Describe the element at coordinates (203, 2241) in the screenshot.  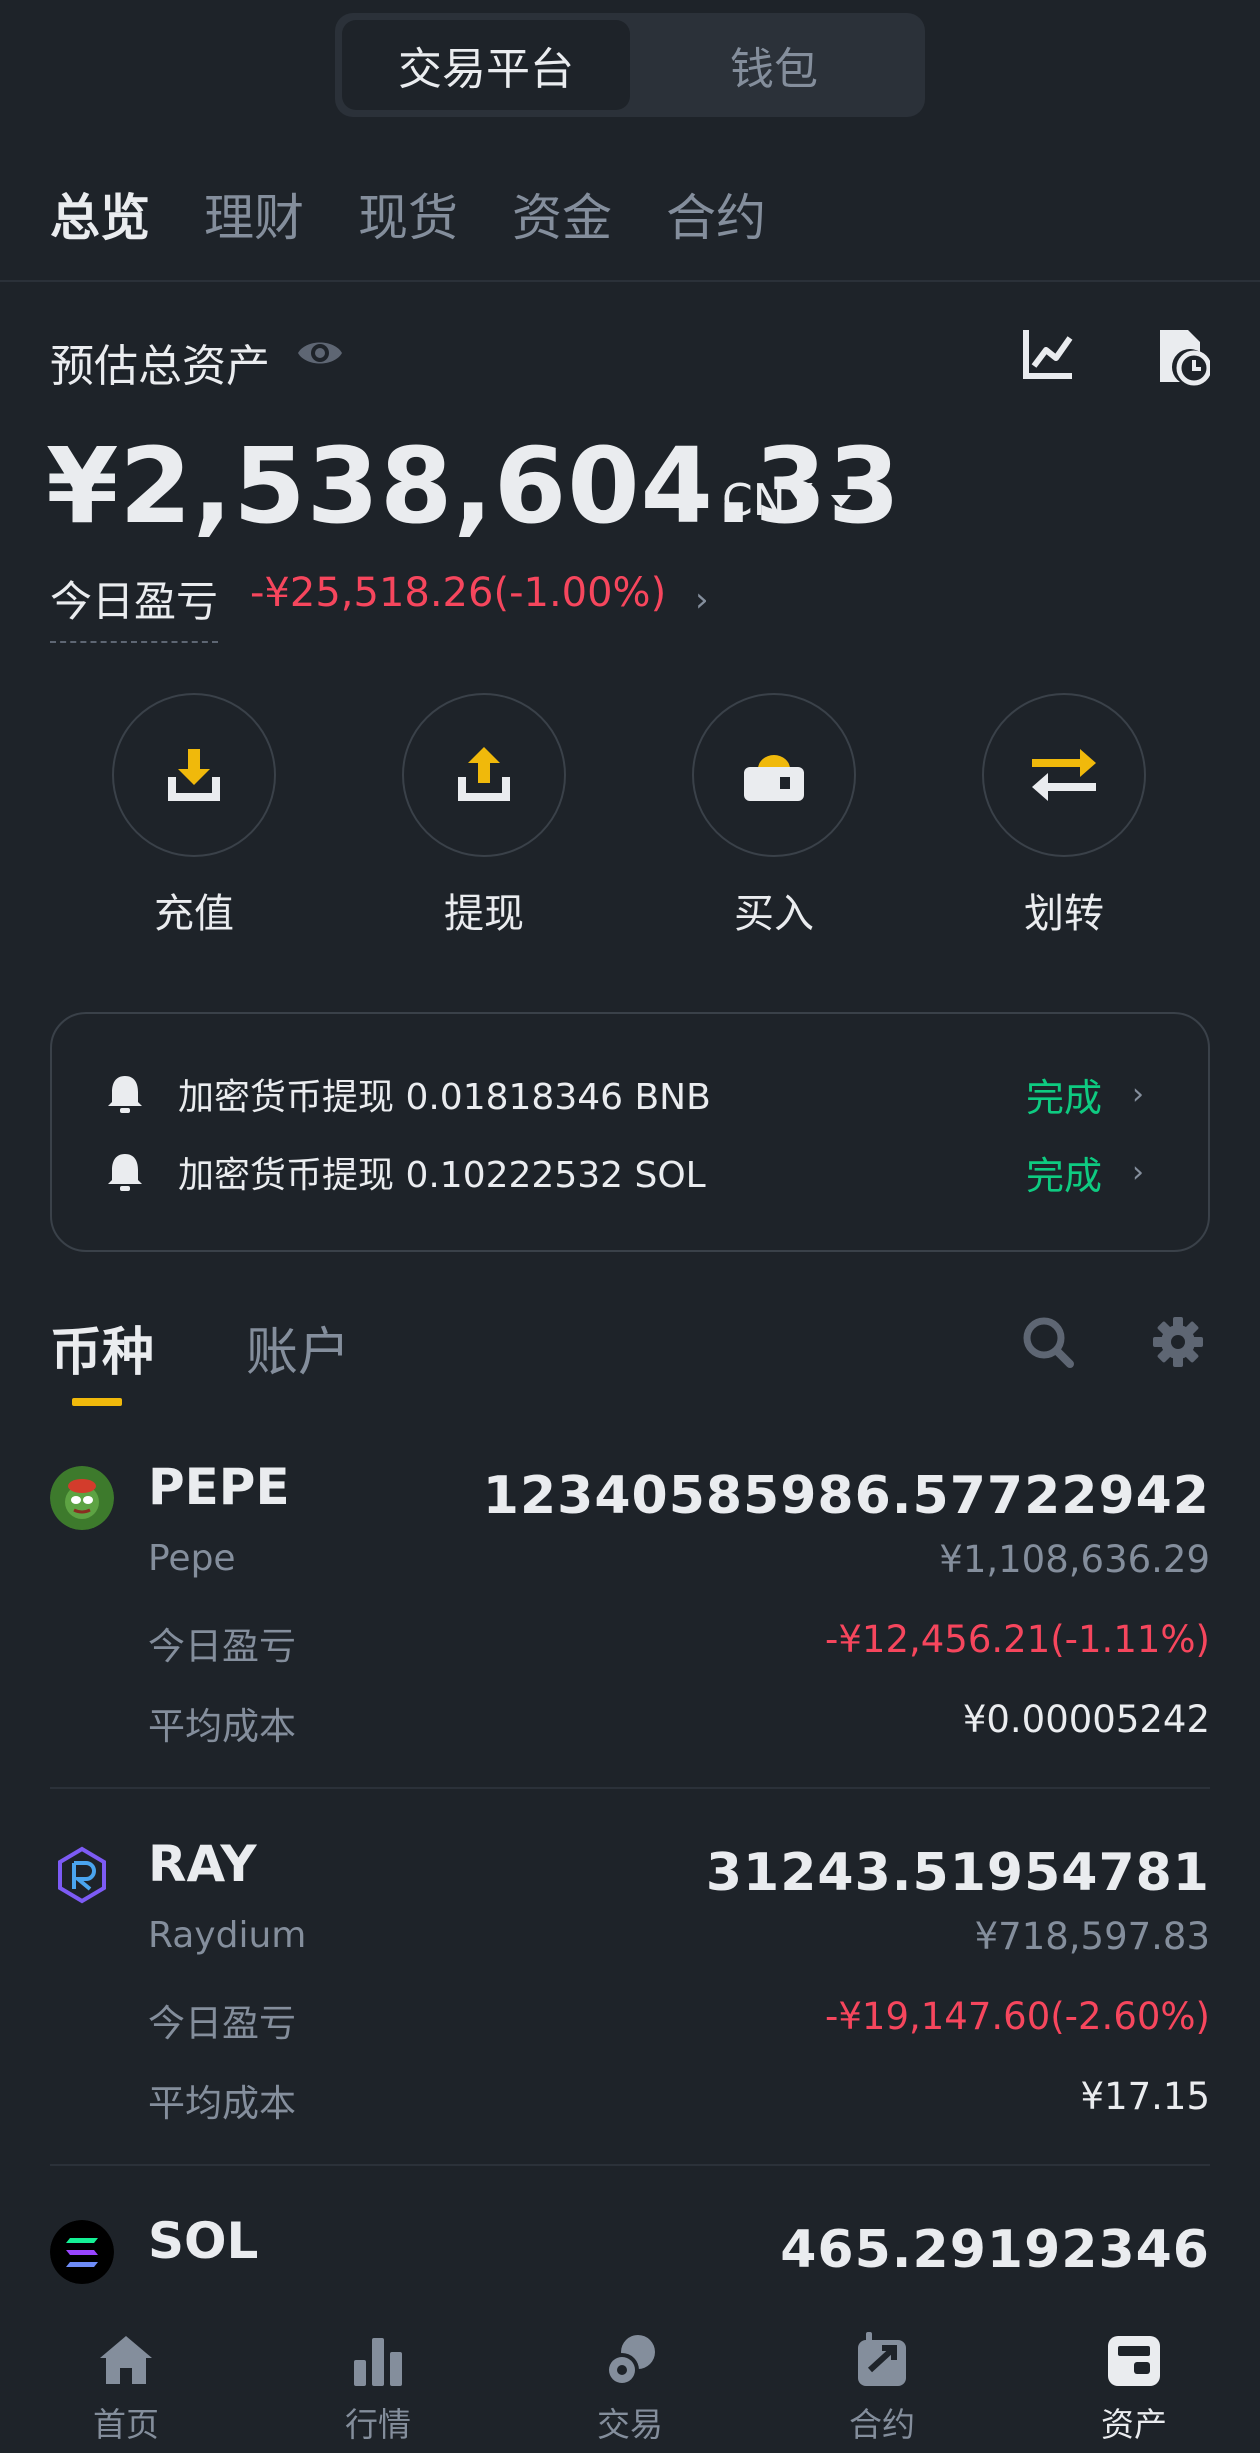
I see `asset-symbol: SOL` at that location.